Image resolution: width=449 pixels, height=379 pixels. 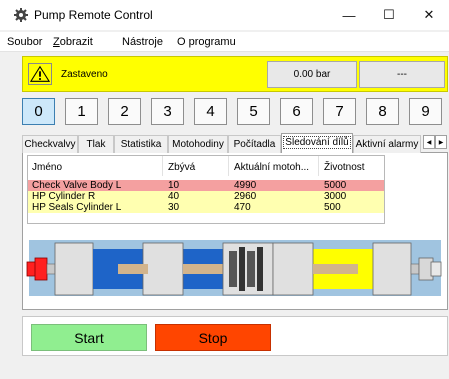 I want to click on control-panel: Start Stop, so click(x=235, y=336).